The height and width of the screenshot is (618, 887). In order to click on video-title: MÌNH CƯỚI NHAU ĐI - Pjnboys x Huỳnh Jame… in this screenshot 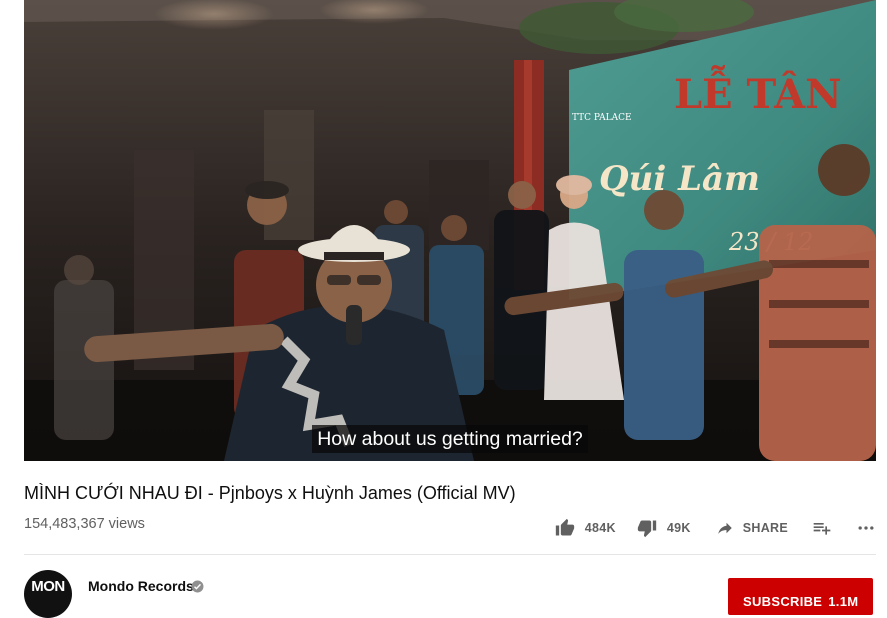, I will do `click(270, 493)`.